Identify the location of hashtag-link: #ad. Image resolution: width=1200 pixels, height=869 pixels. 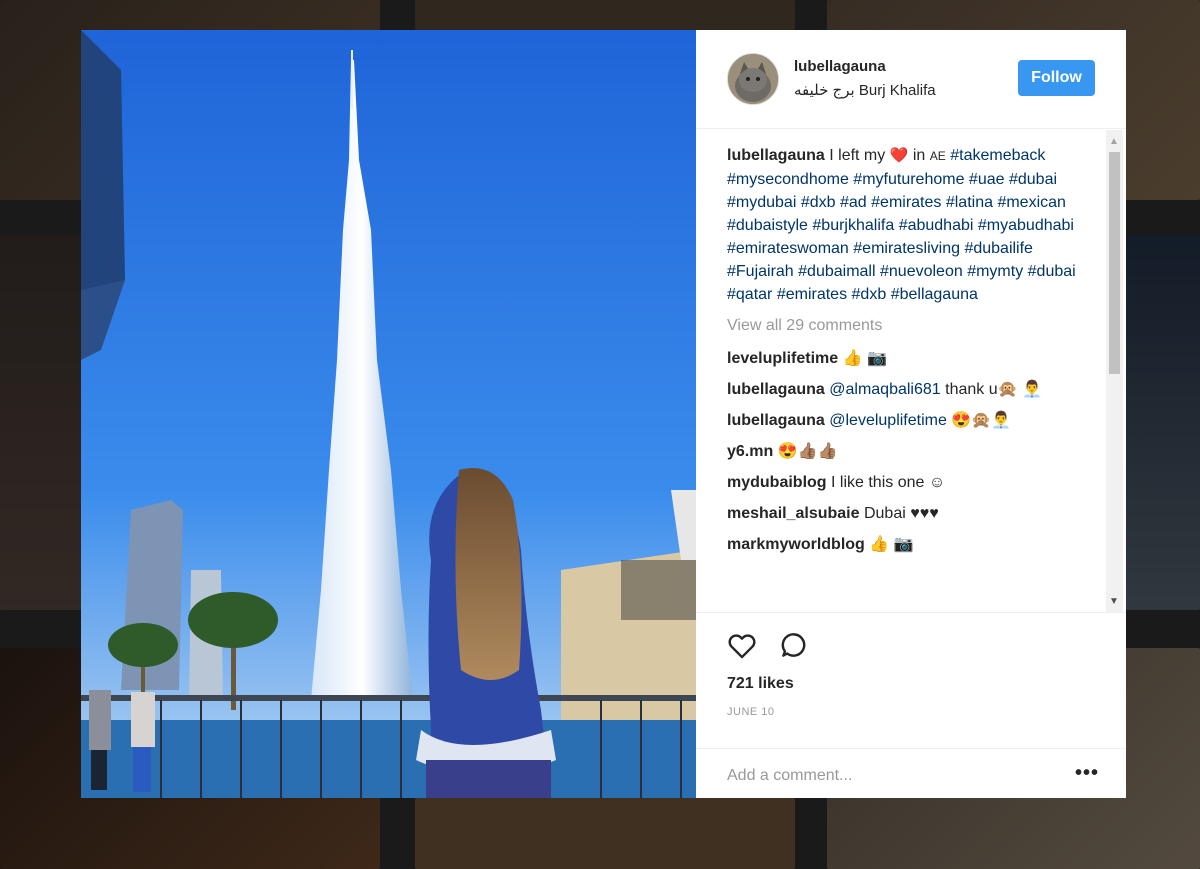
(853, 202).